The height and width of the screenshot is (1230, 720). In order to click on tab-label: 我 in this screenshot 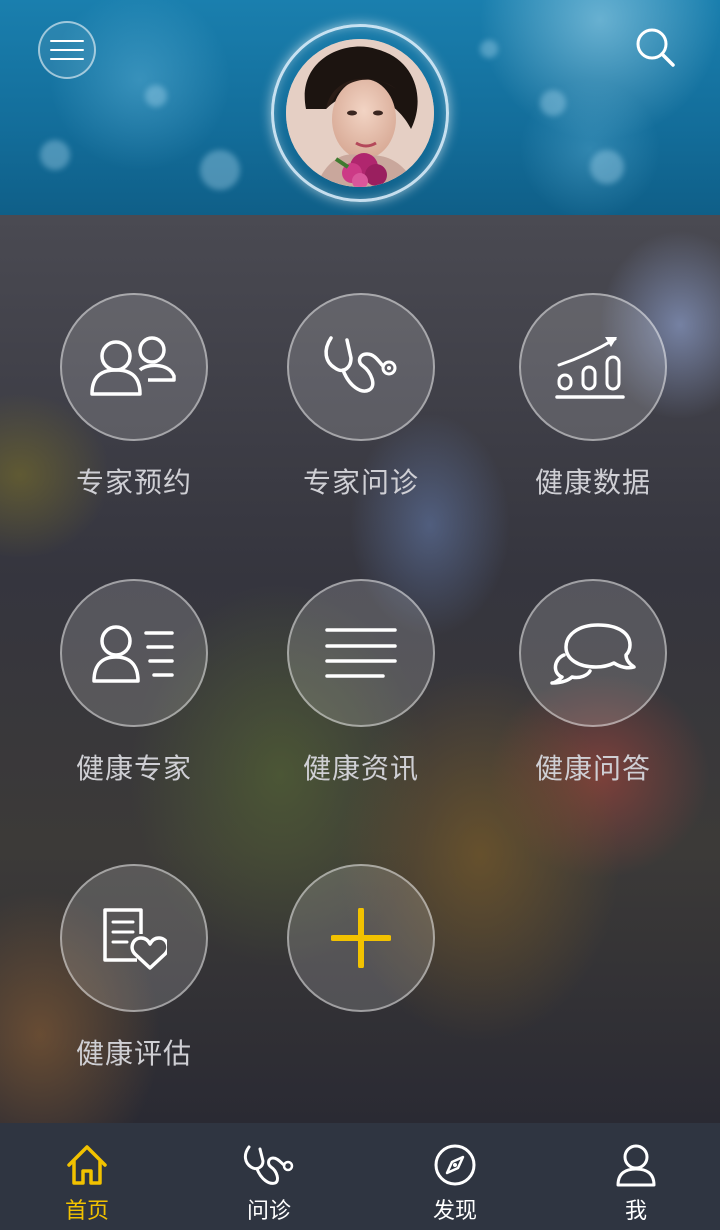, I will do `click(635, 1211)`.